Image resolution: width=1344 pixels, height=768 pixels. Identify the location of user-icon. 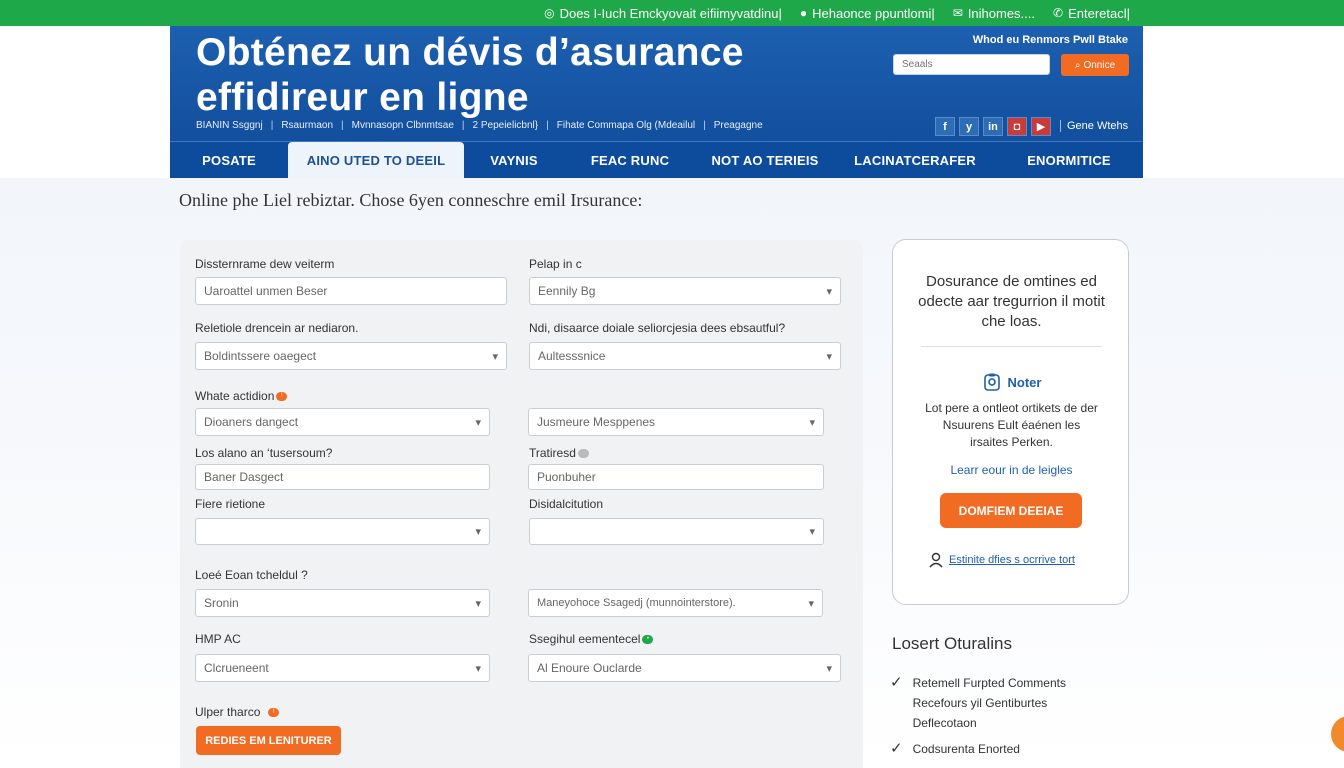
(936, 560).